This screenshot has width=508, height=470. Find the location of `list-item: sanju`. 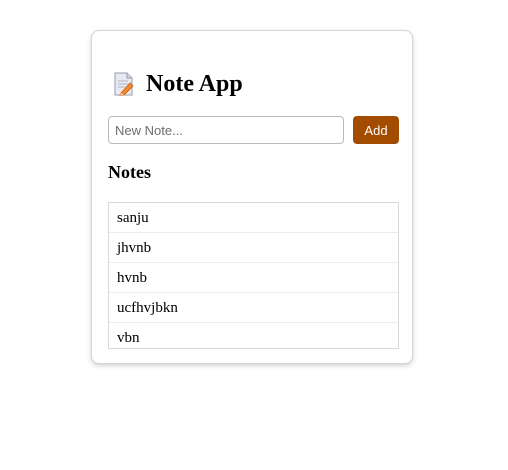

list-item: sanju is located at coordinates (253, 218).